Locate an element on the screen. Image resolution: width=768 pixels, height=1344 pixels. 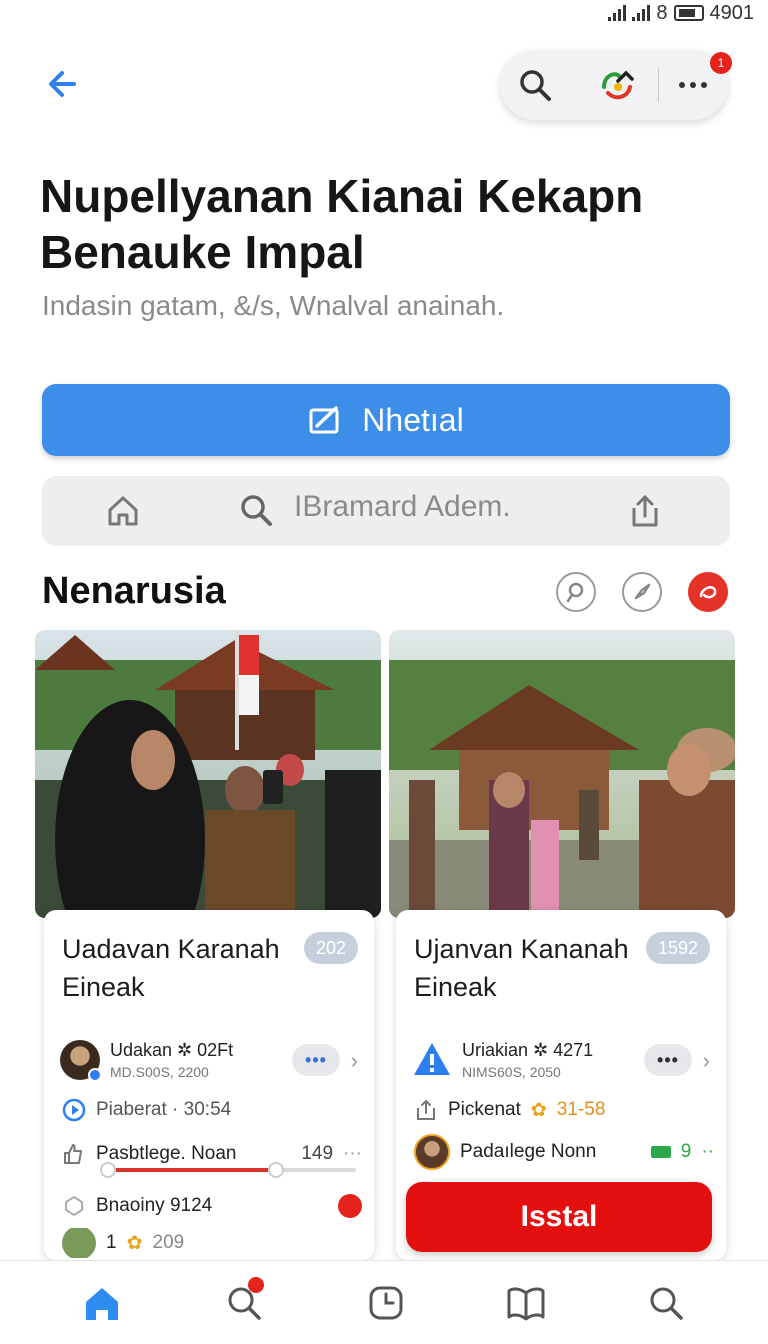
progress-row: Padaılege Nonn 9 ·· is located at coordinates (564, 1152).